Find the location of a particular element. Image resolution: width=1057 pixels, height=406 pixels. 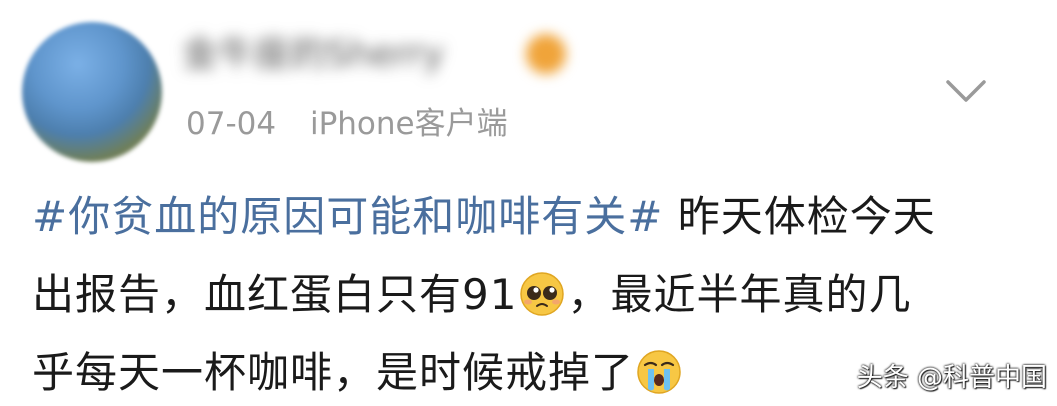

verified-badge-icon is located at coordinates (546, 54).